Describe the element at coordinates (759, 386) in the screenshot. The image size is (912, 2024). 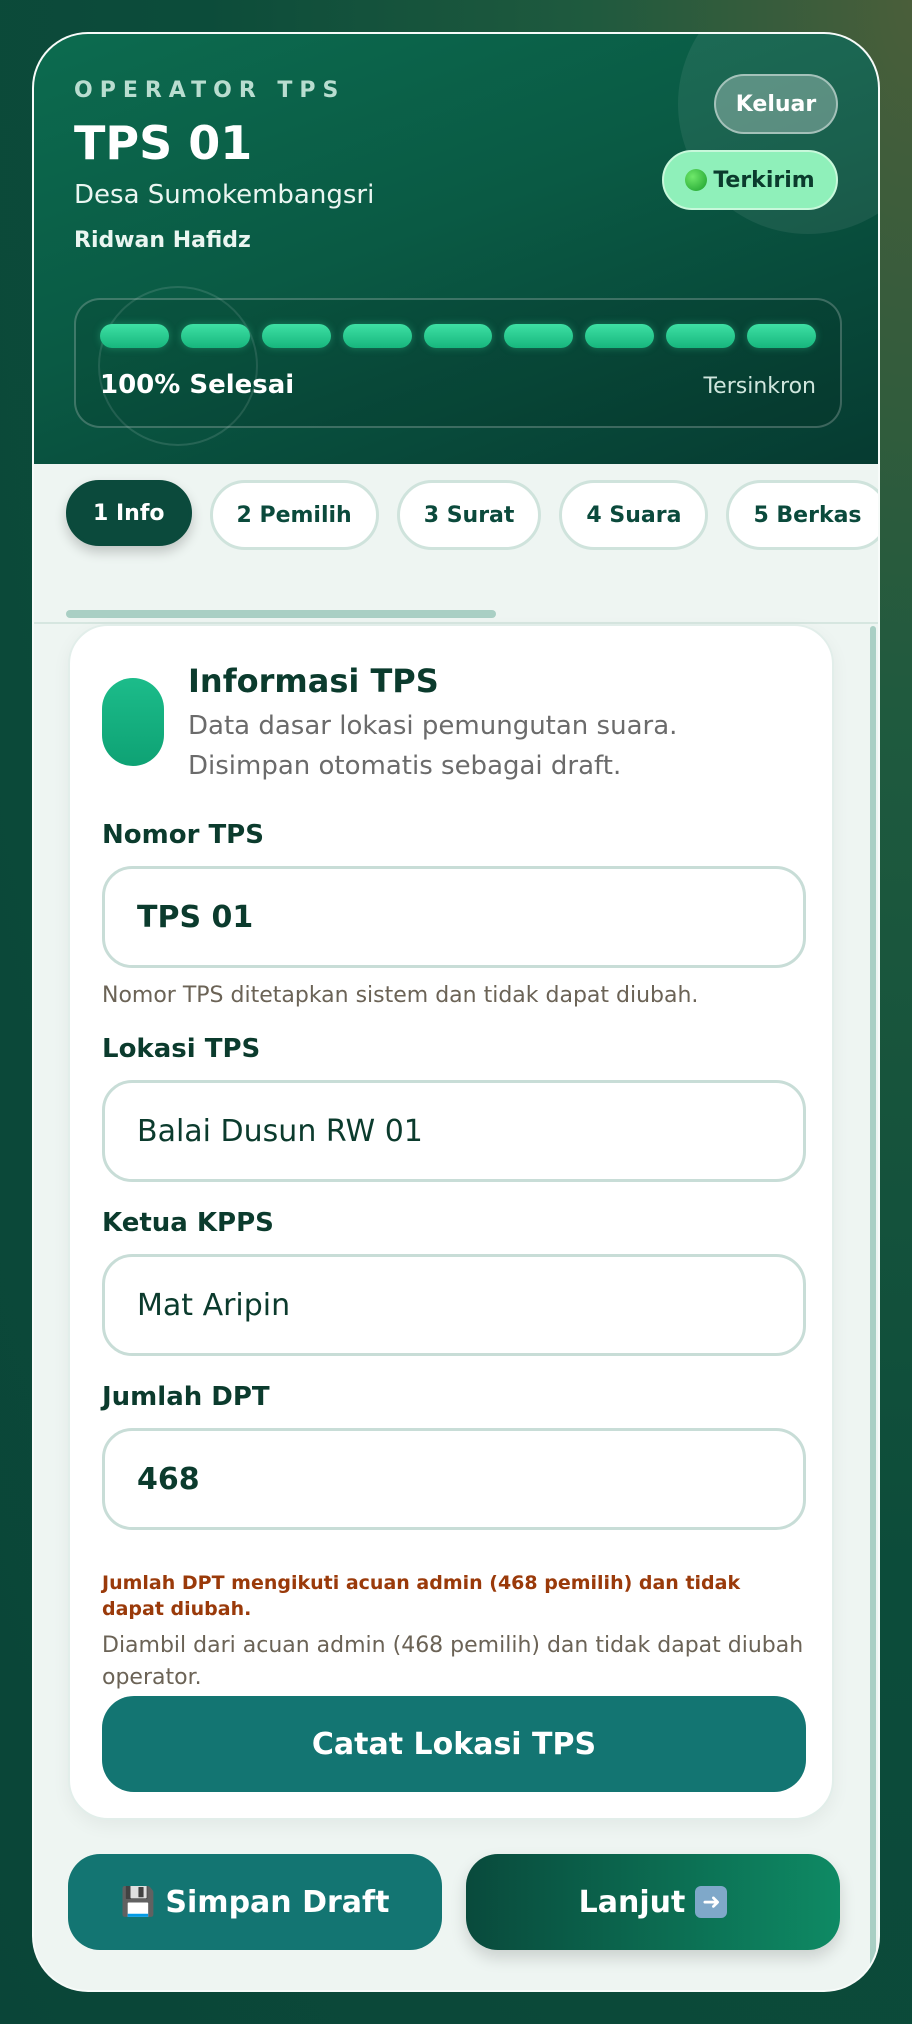
I see `sync-status: Tersinkron` at that location.